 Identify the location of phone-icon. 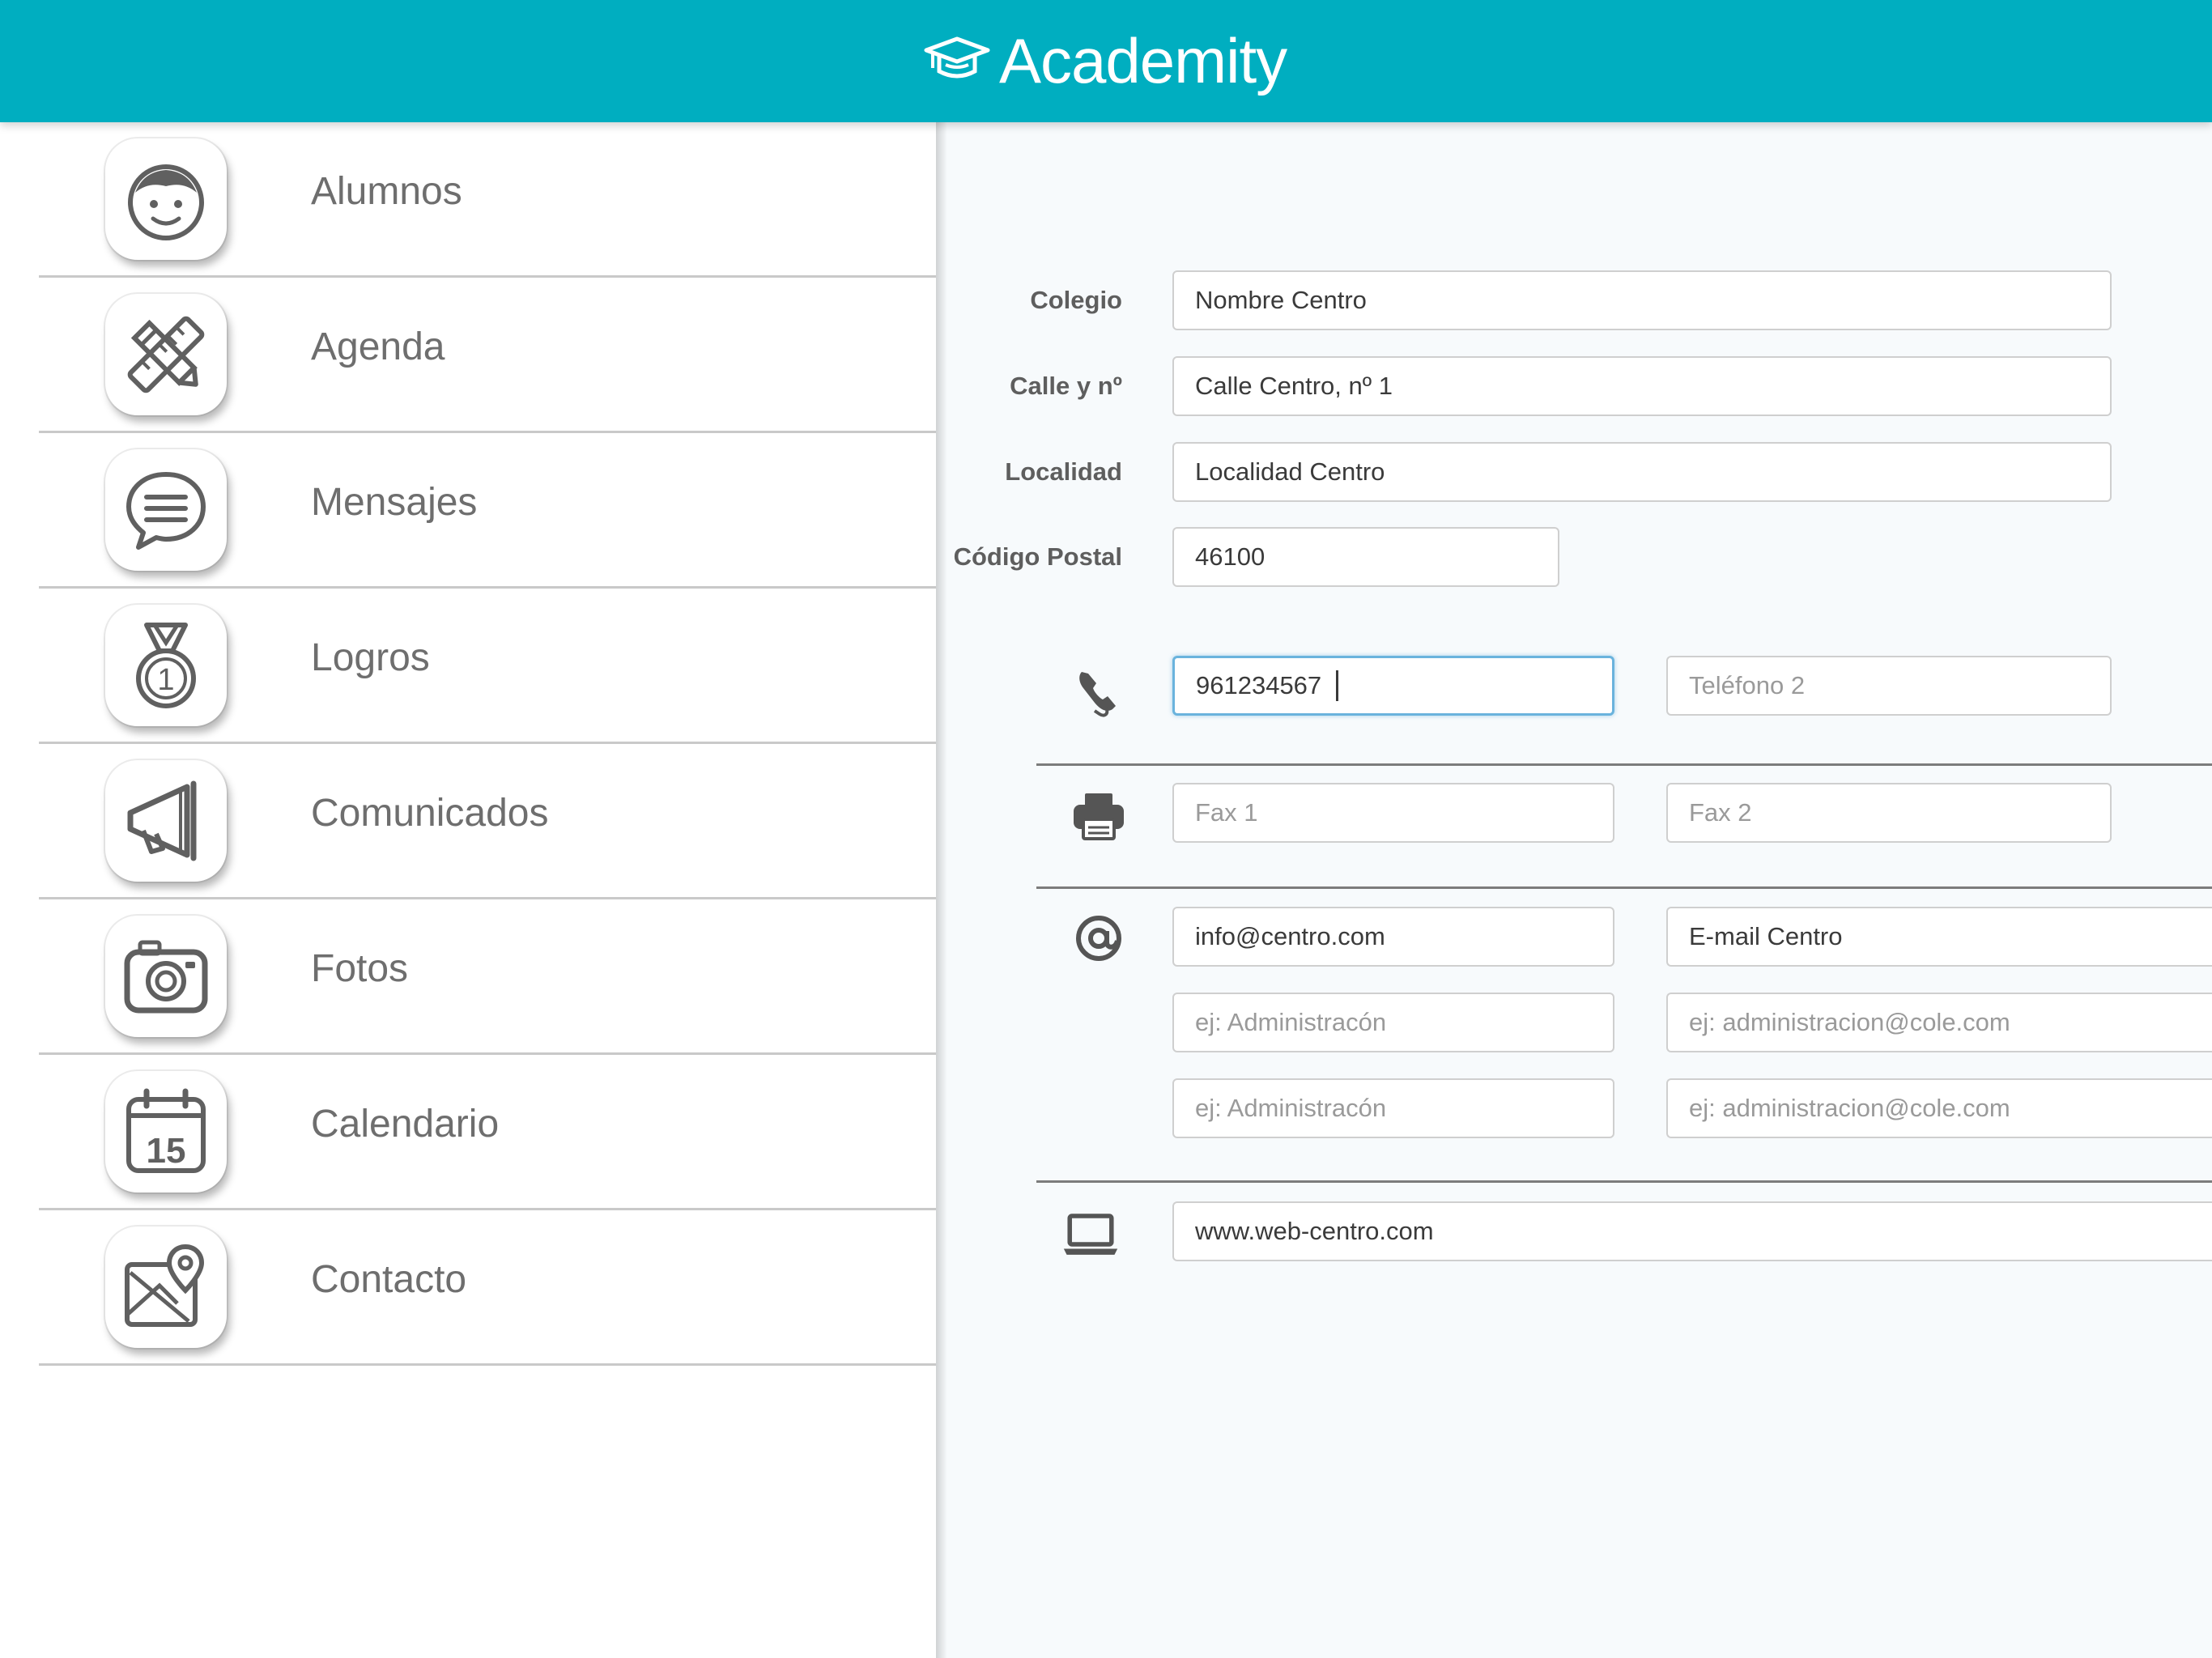
(1097, 694).